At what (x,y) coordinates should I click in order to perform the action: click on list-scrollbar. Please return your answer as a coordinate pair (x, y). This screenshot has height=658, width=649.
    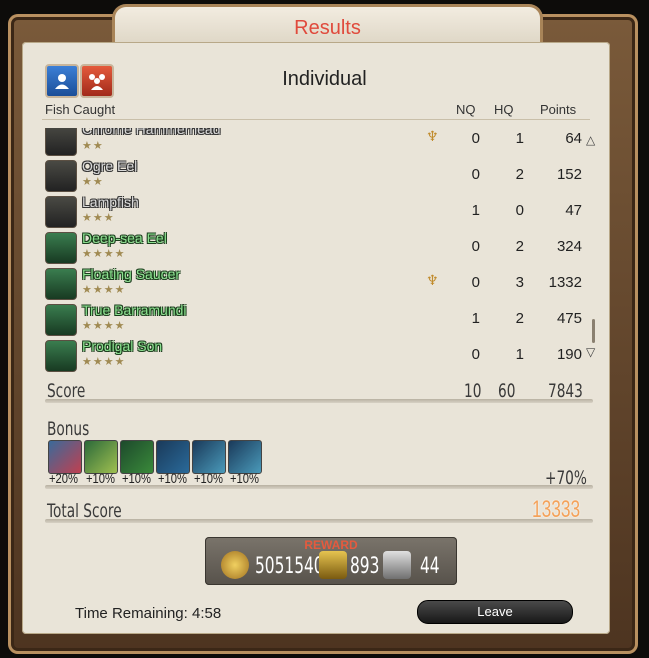
    Looking at the image, I should click on (593, 331).